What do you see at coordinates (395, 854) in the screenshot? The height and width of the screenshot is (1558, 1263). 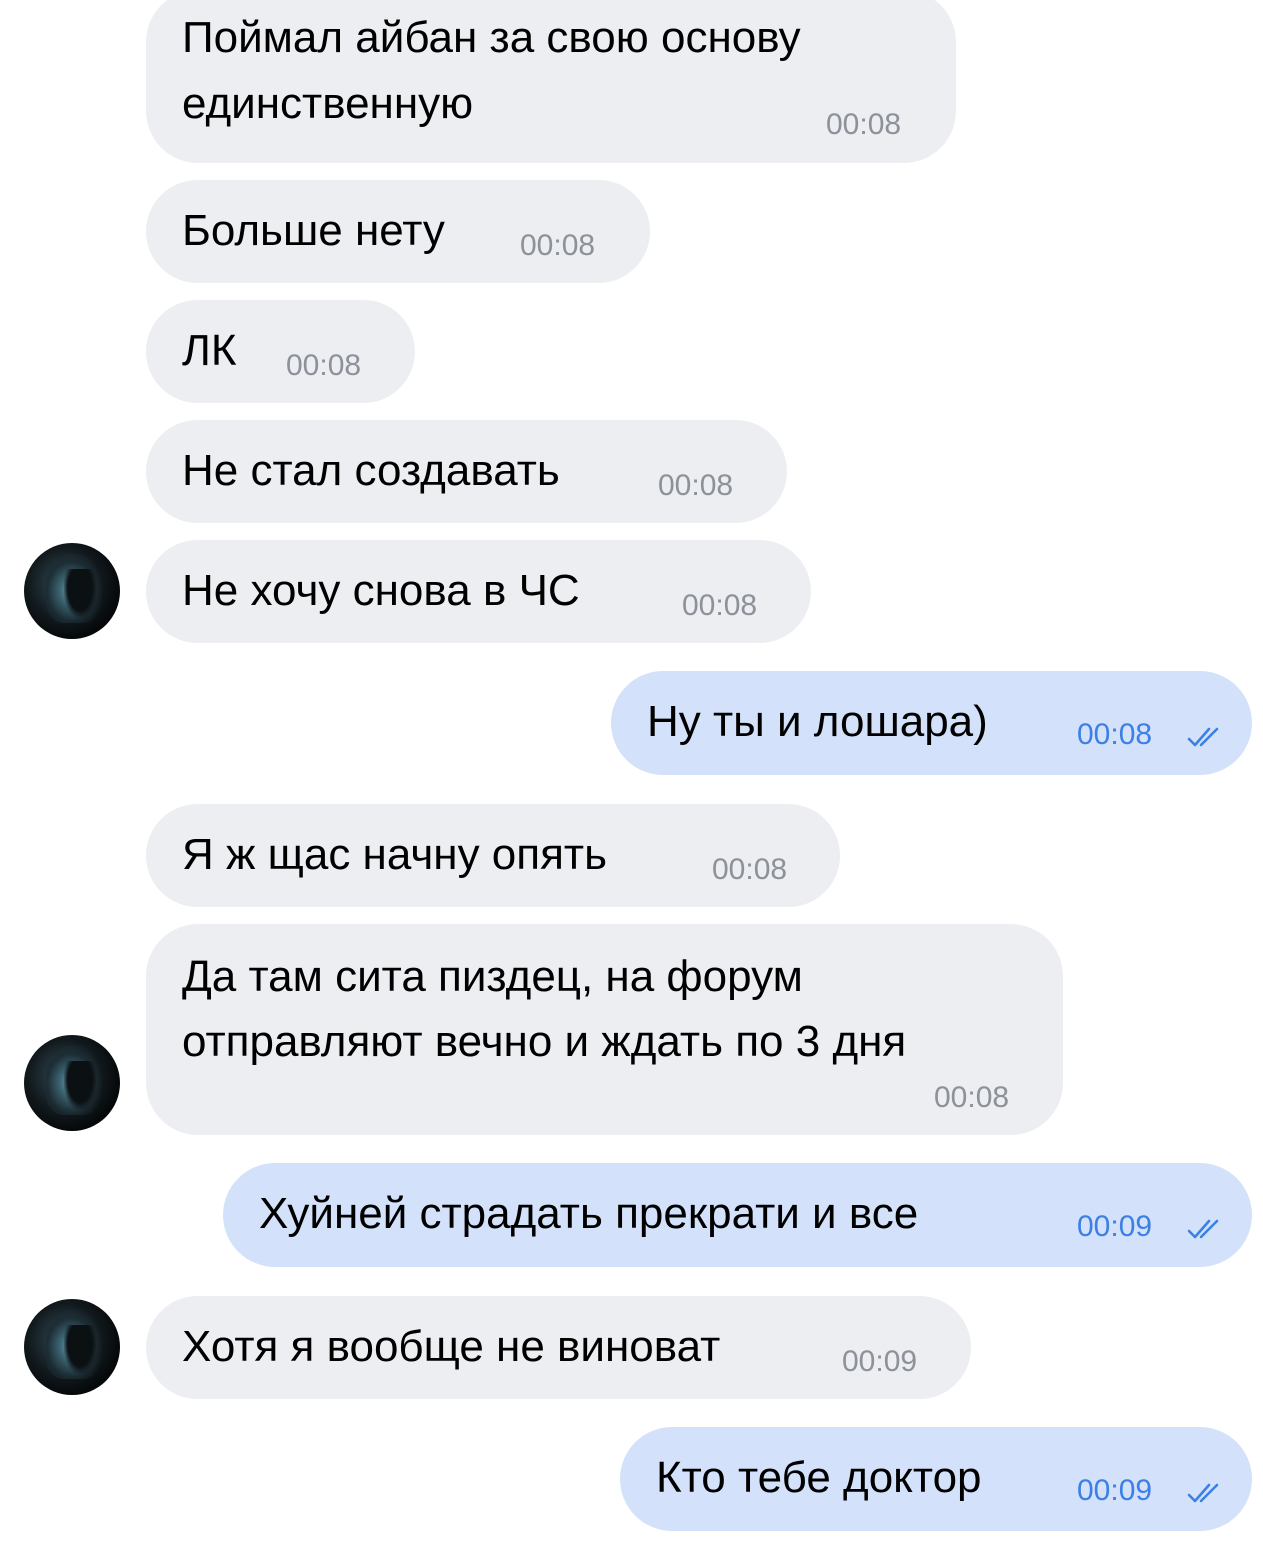 I see `message-text: Я ж щас начну опять` at bounding box center [395, 854].